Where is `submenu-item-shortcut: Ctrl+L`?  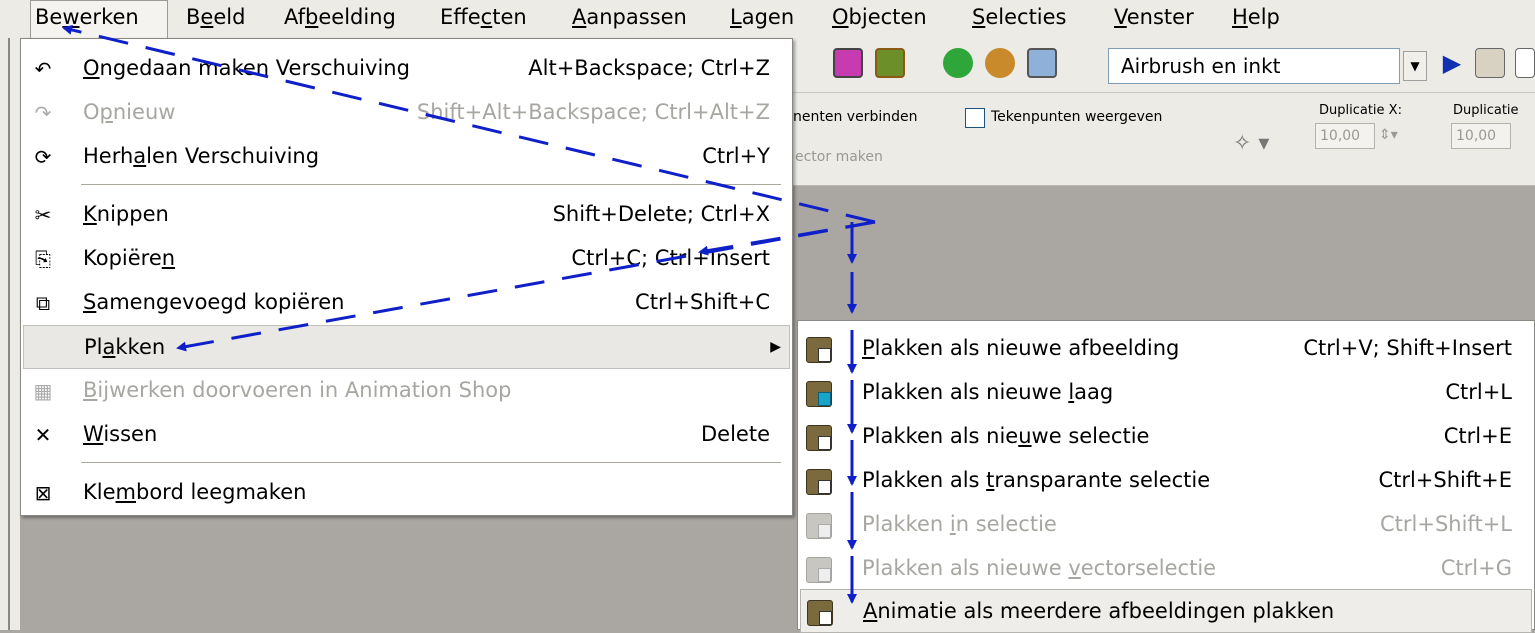 submenu-item-shortcut: Ctrl+L is located at coordinates (1478, 392).